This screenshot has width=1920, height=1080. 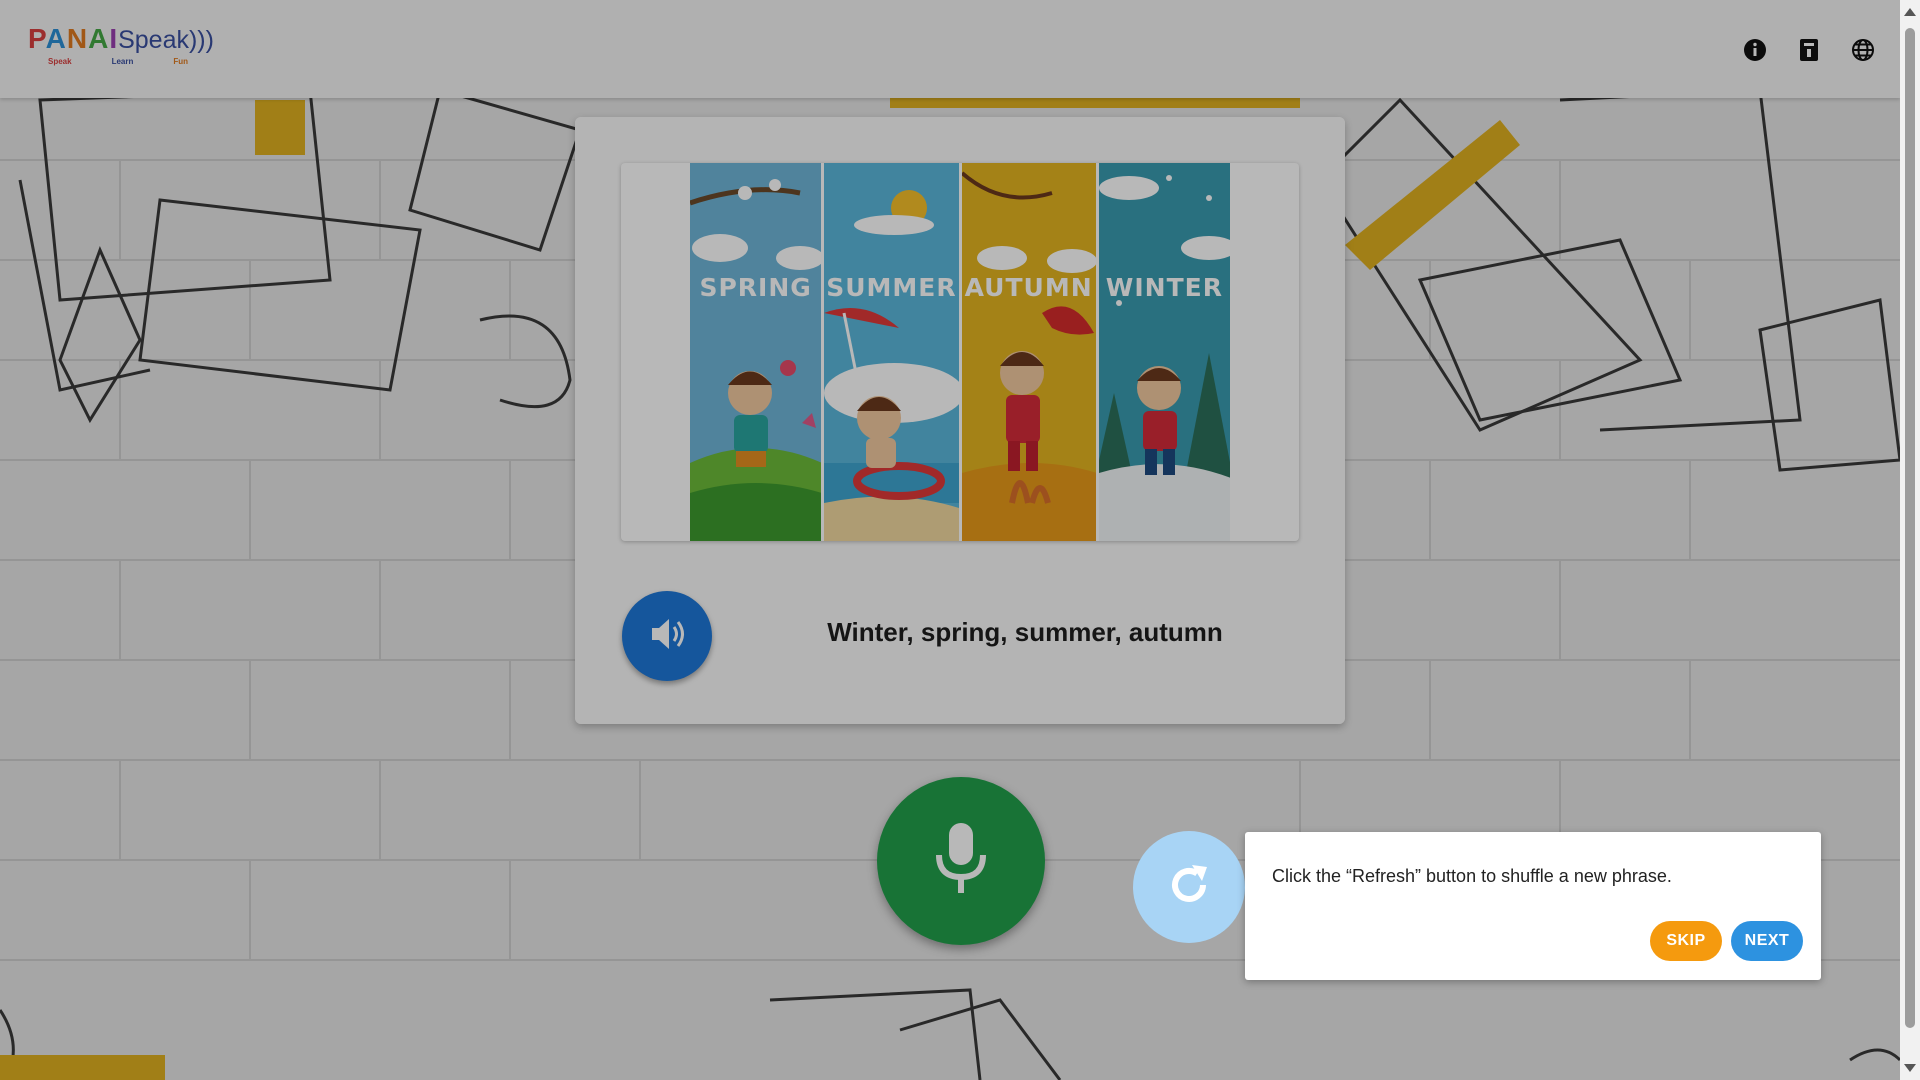 What do you see at coordinates (1910, 528) in the screenshot?
I see `scroll-thumb` at bounding box center [1910, 528].